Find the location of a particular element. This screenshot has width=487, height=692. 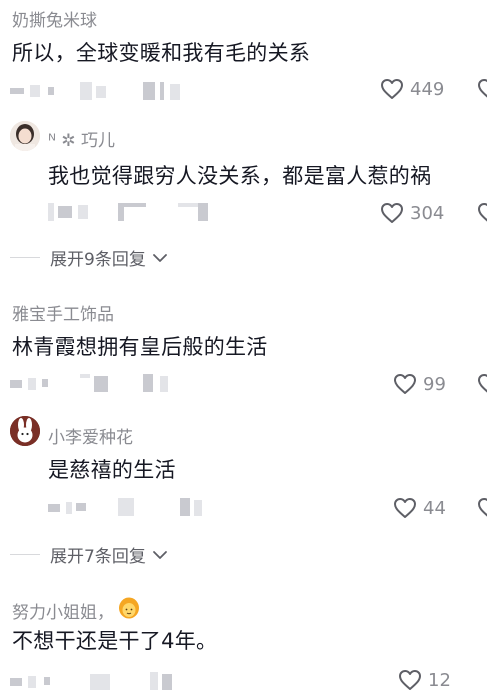

woman-emoji is located at coordinates (129, 610).